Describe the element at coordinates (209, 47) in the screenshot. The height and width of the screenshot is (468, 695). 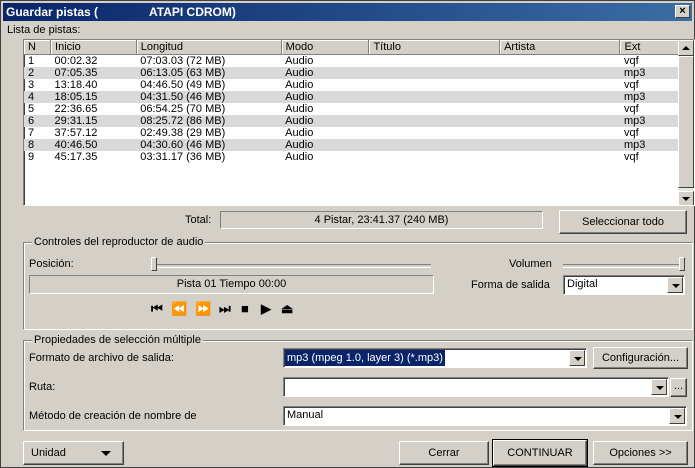
I see `column-header: Longitud` at that location.